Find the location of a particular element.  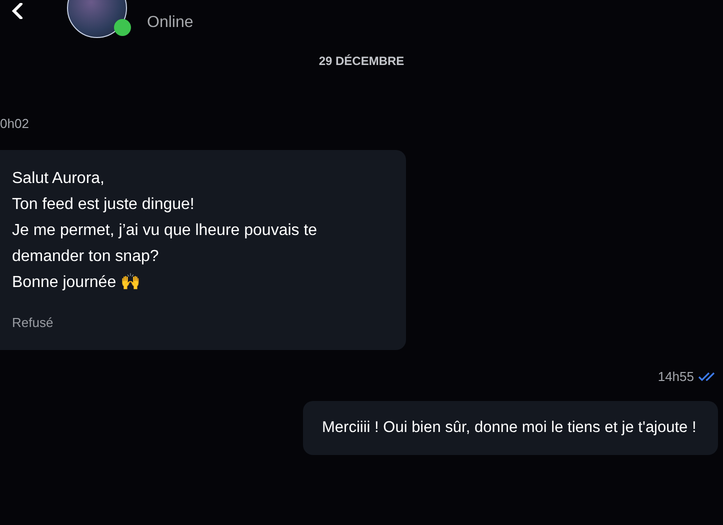

message-time: 14h55 is located at coordinates (676, 377).